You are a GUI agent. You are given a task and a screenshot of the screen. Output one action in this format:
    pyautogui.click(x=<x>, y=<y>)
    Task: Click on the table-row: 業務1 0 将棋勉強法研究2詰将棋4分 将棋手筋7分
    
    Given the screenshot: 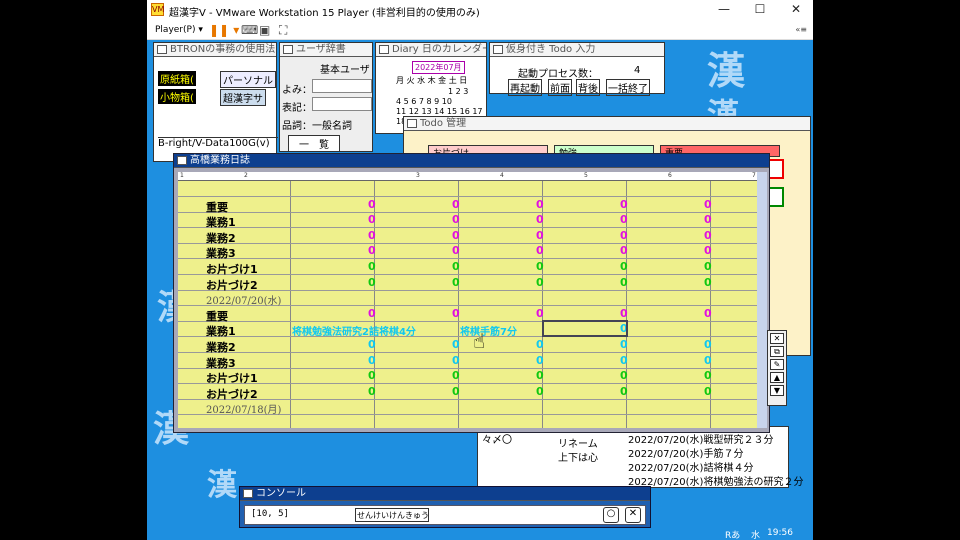 What is the action you would take?
    pyautogui.click(x=467, y=329)
    